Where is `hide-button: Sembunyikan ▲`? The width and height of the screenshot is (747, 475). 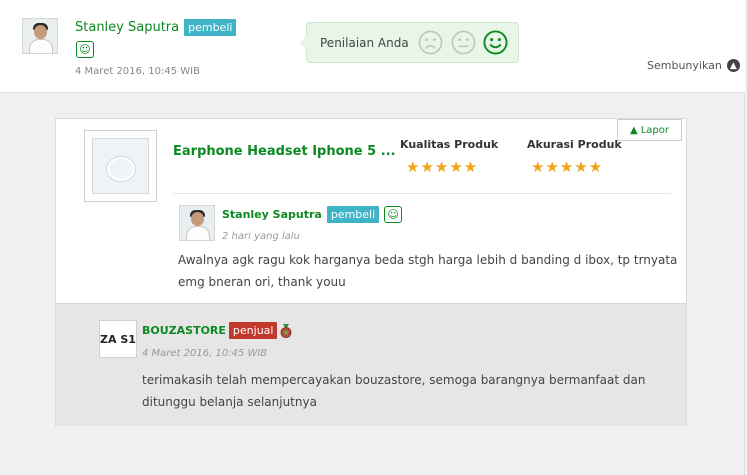 hide-button: Sembunyikan ▲ is located at coordinates (693, 65).